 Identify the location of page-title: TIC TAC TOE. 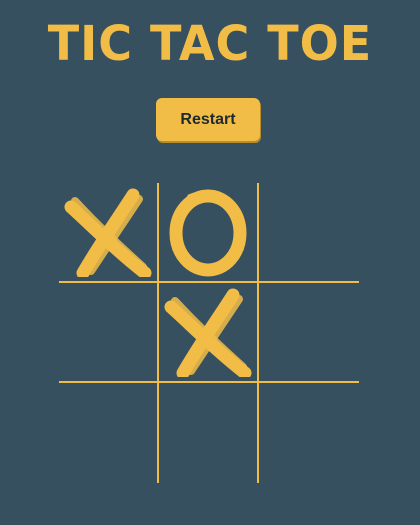
(210, 44).